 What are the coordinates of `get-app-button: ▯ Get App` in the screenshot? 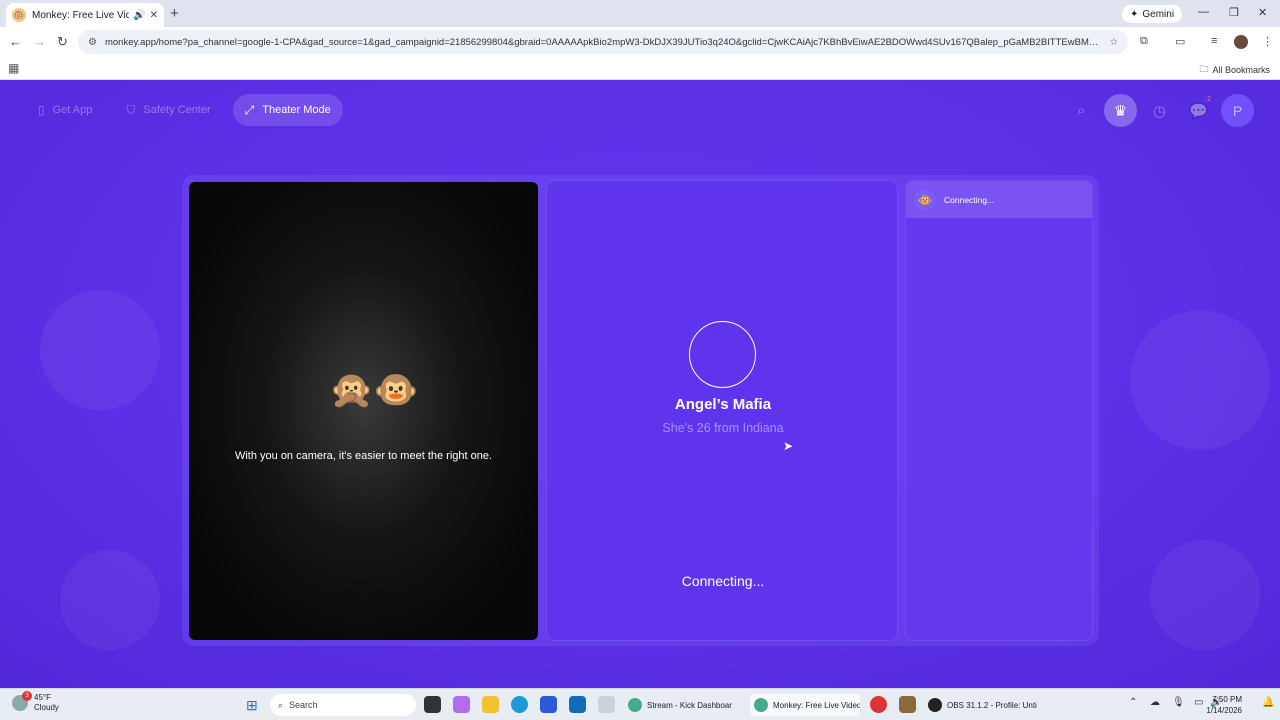 It's located at (65, 110).